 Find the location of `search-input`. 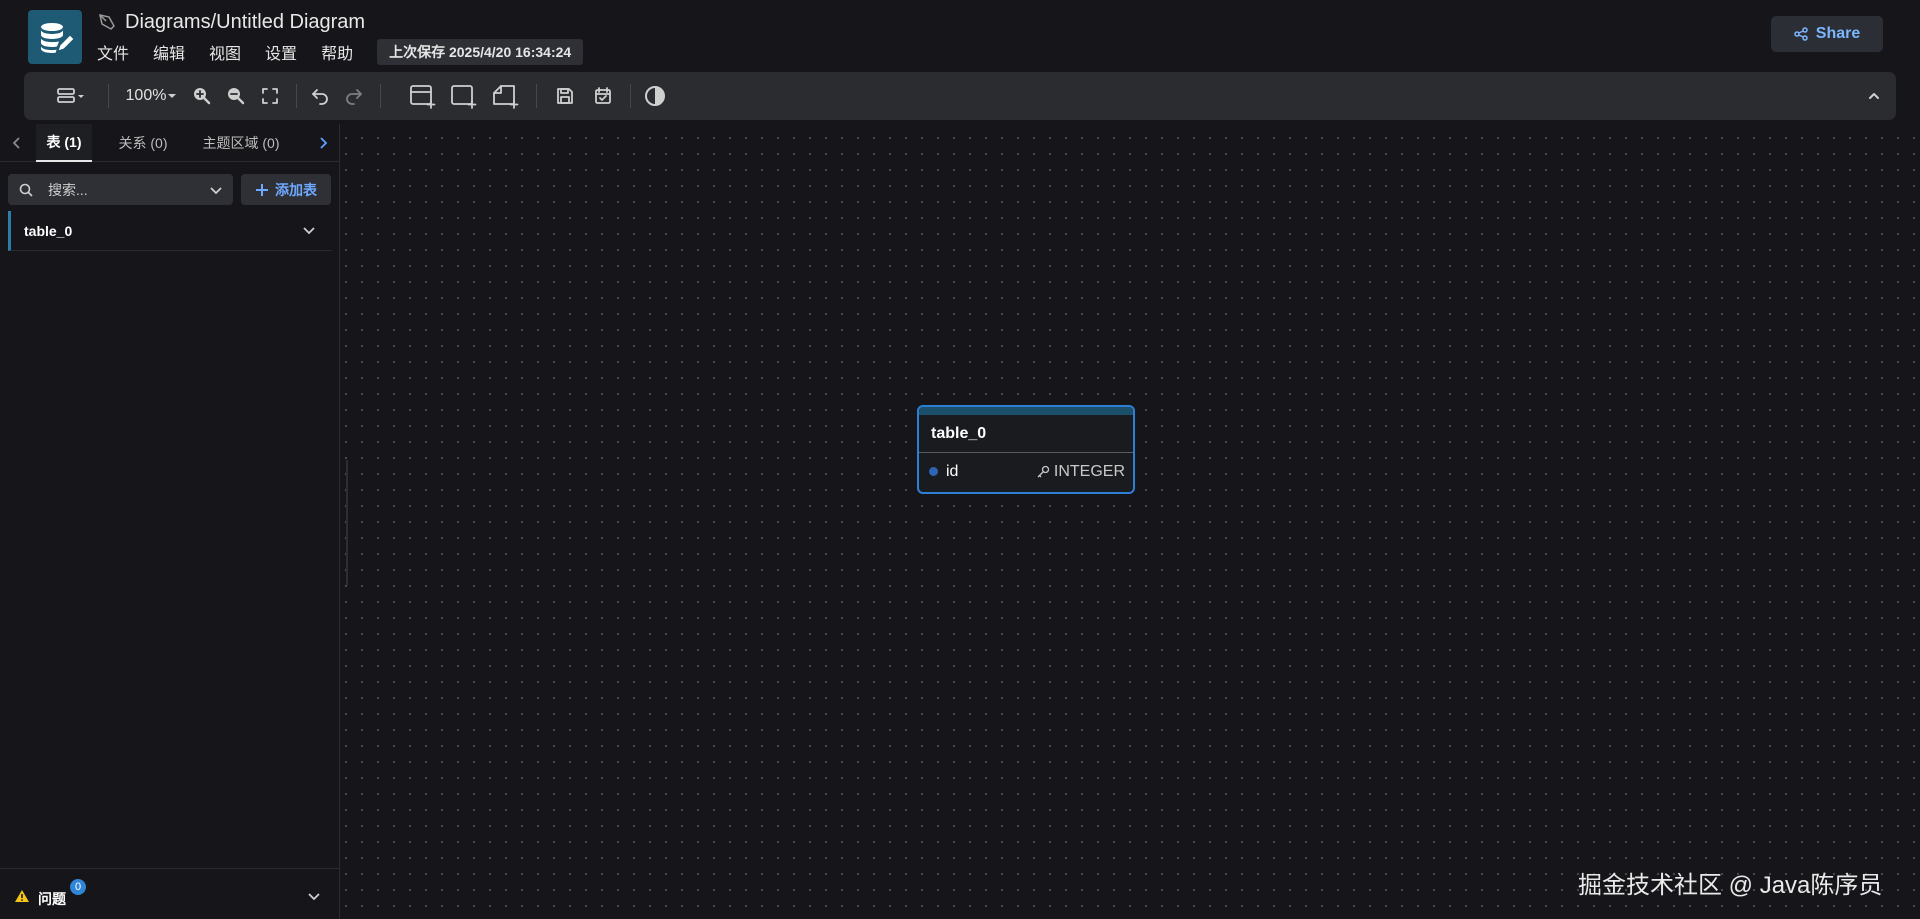

search-input is located at coordinates (121, 189).